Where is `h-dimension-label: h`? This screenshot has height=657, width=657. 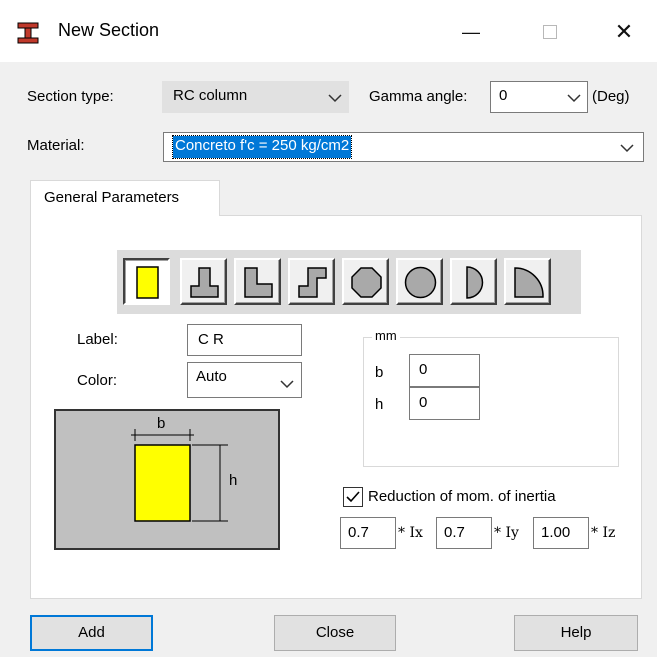
h-dimension-label: h is located at coordinates (379, 404).